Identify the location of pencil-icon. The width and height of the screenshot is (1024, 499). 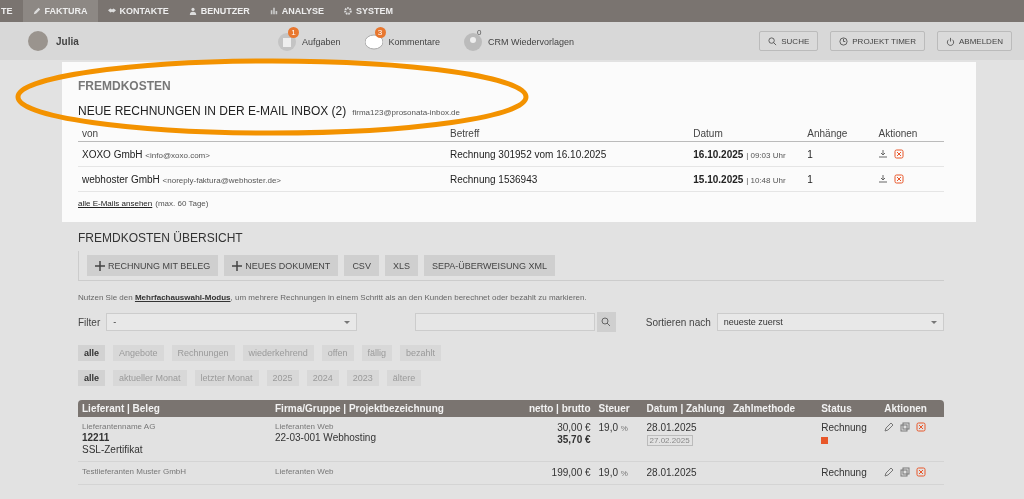
(36, 11).